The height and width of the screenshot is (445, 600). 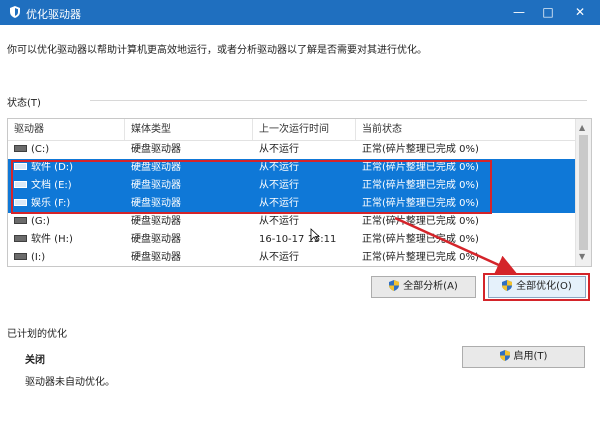 I want to click on drive-row-c: (C:) 硬盘驱动器 从不运行 正常(碎片整理已完成 0%), so click(x=291, y=150).